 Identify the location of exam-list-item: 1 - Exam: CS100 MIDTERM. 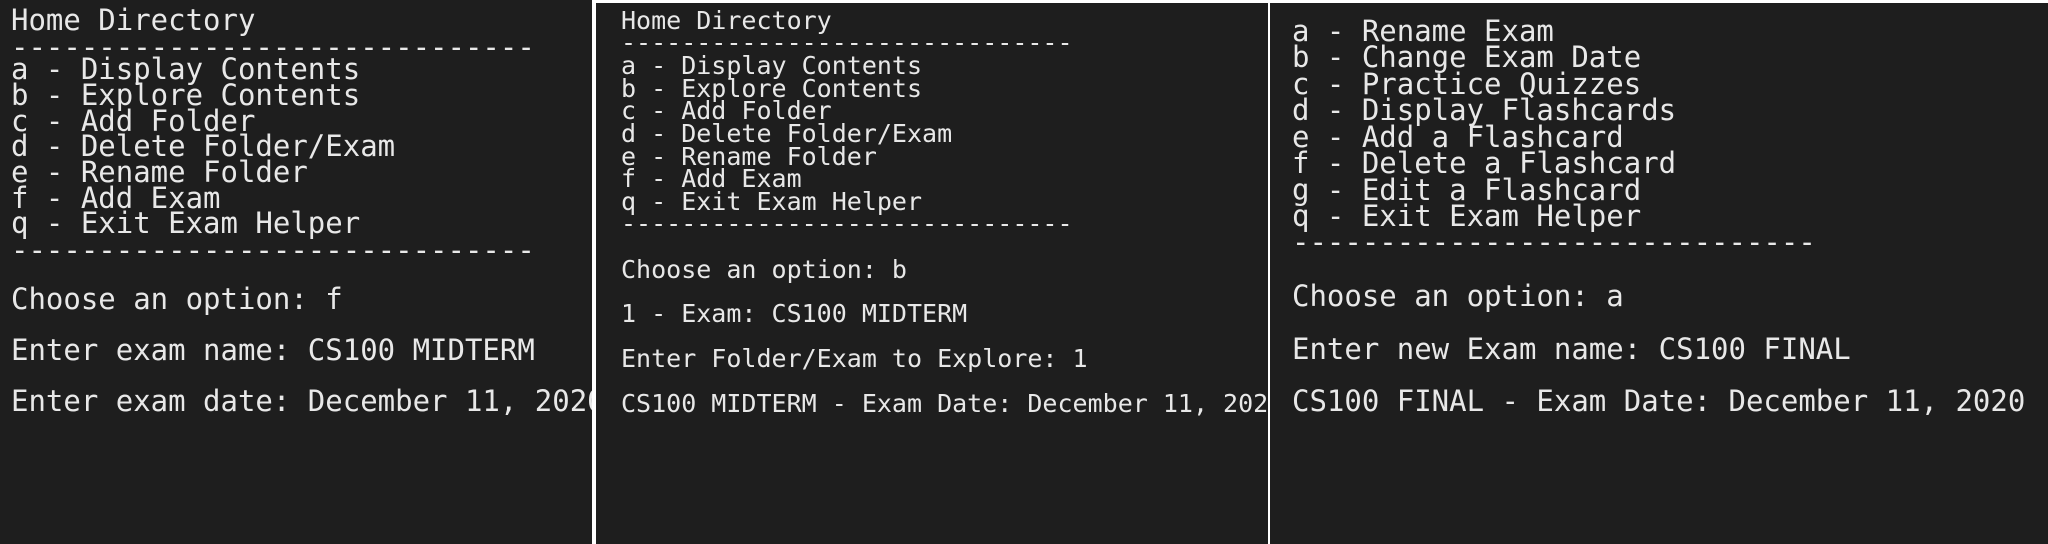
(794, 313).